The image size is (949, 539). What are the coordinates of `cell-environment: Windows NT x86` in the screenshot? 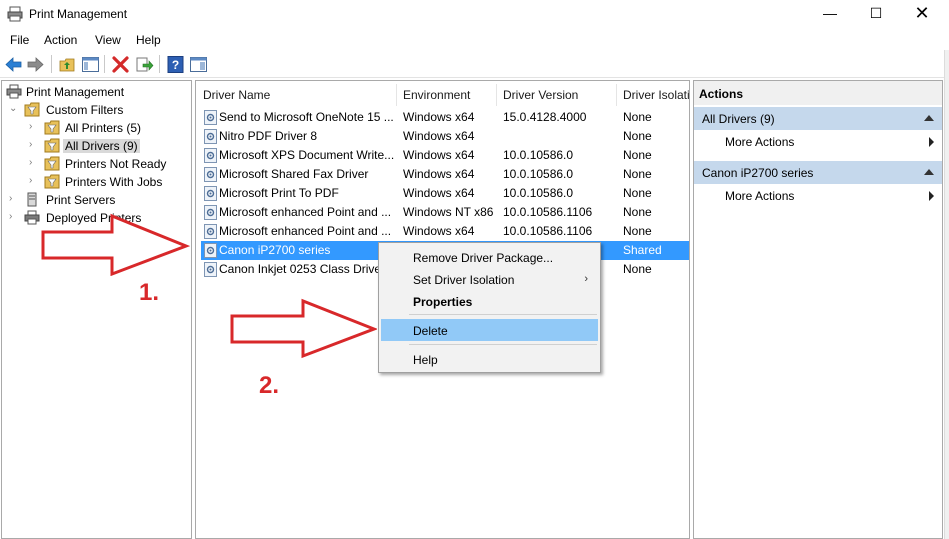 It's located at (448, 212).